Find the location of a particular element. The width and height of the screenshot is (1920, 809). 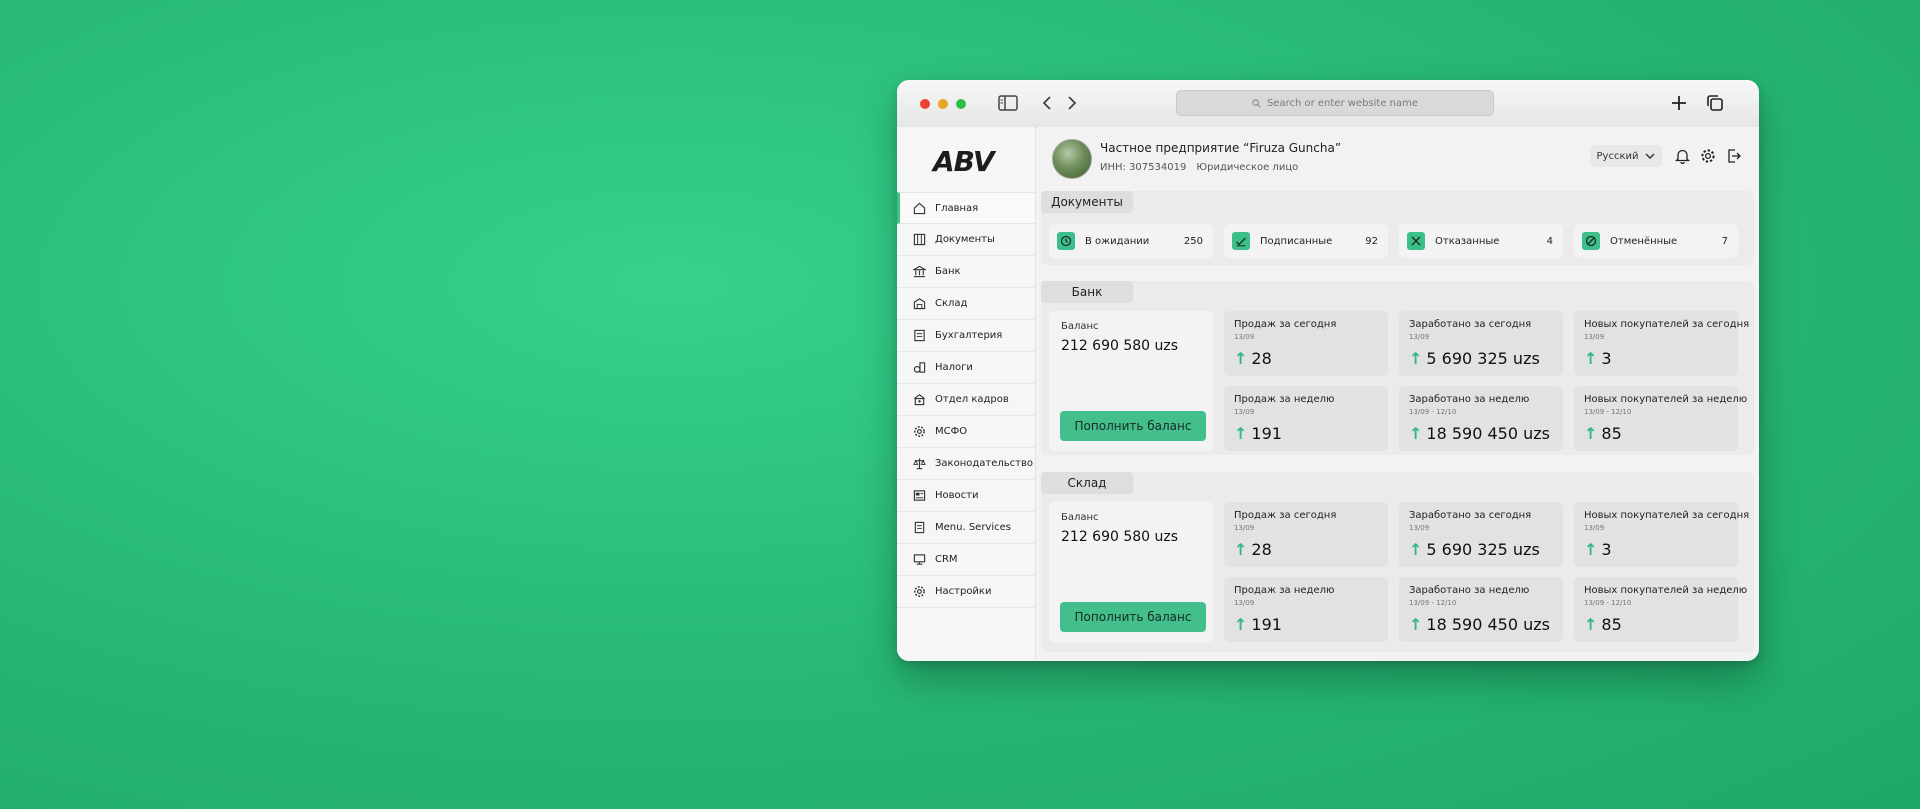

tabs-overview-icon is located at coordinates (1715, 103).